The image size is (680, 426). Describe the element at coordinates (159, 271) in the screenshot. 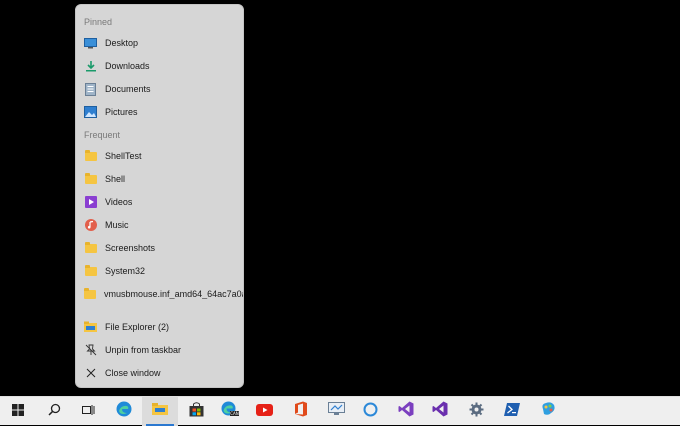

I see `frequent-item-system32: System32` at that location.